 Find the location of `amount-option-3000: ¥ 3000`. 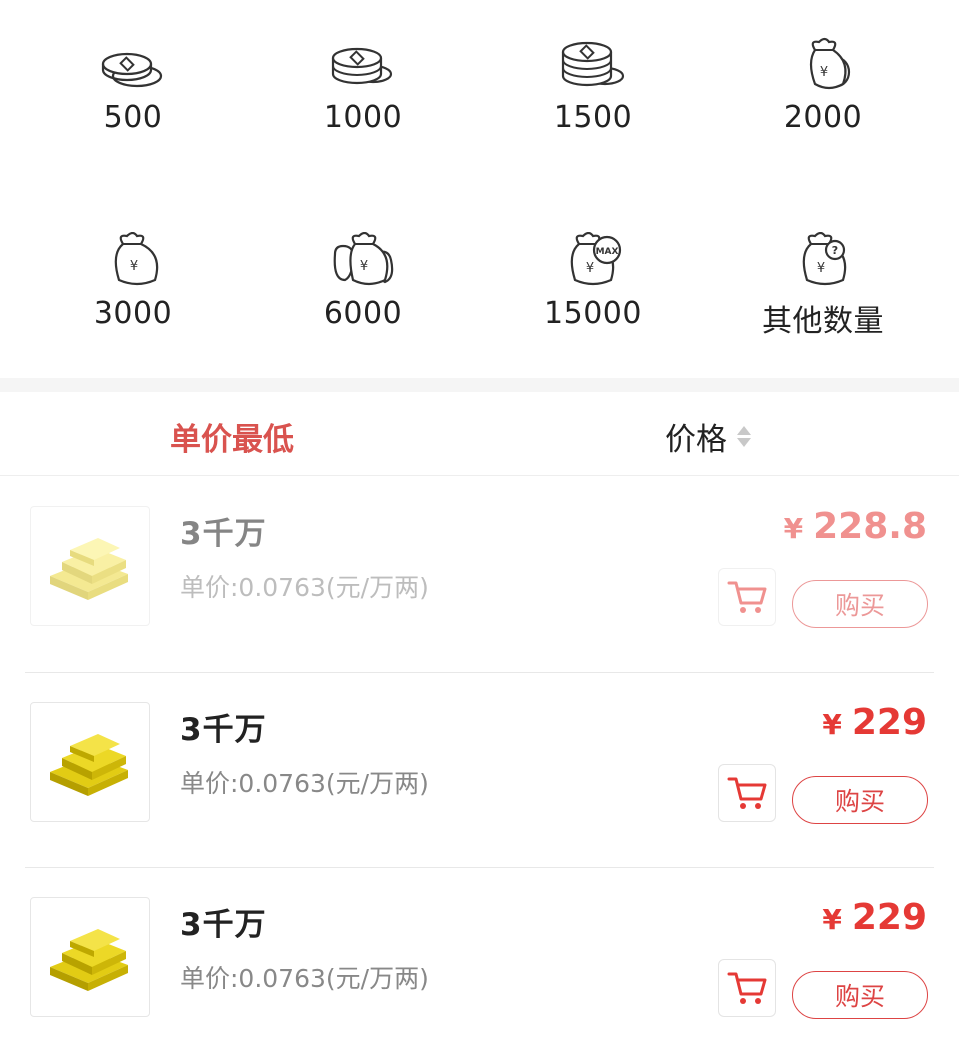

amount-option-3000: ¥ 3000 is located at coordinates (133, 302).